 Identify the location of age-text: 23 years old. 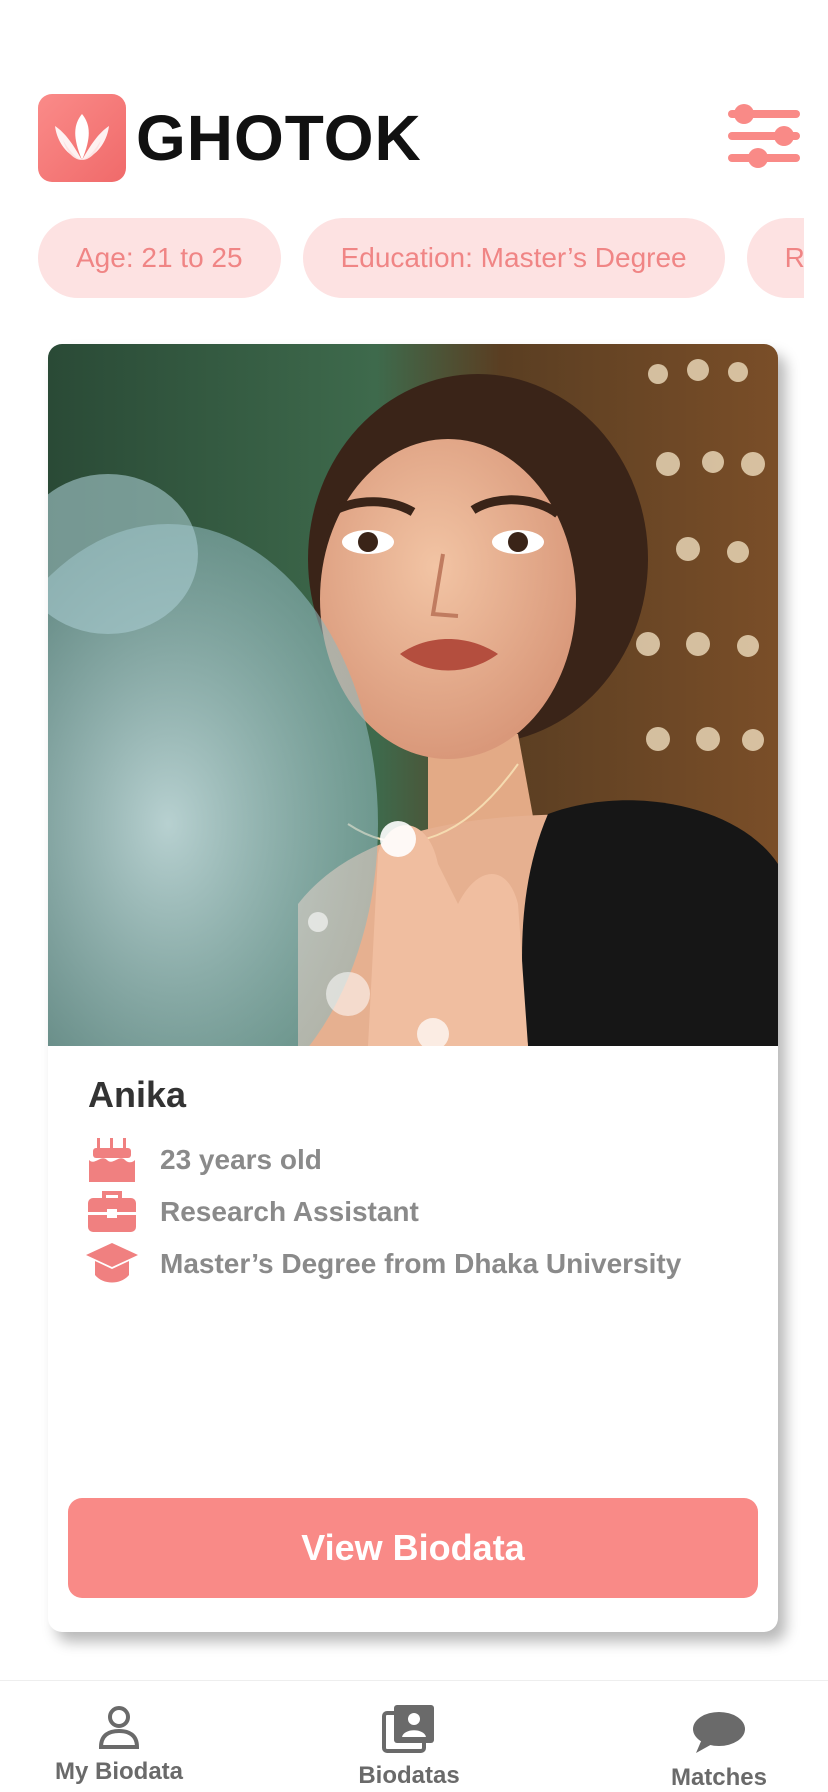
(241, 1159).